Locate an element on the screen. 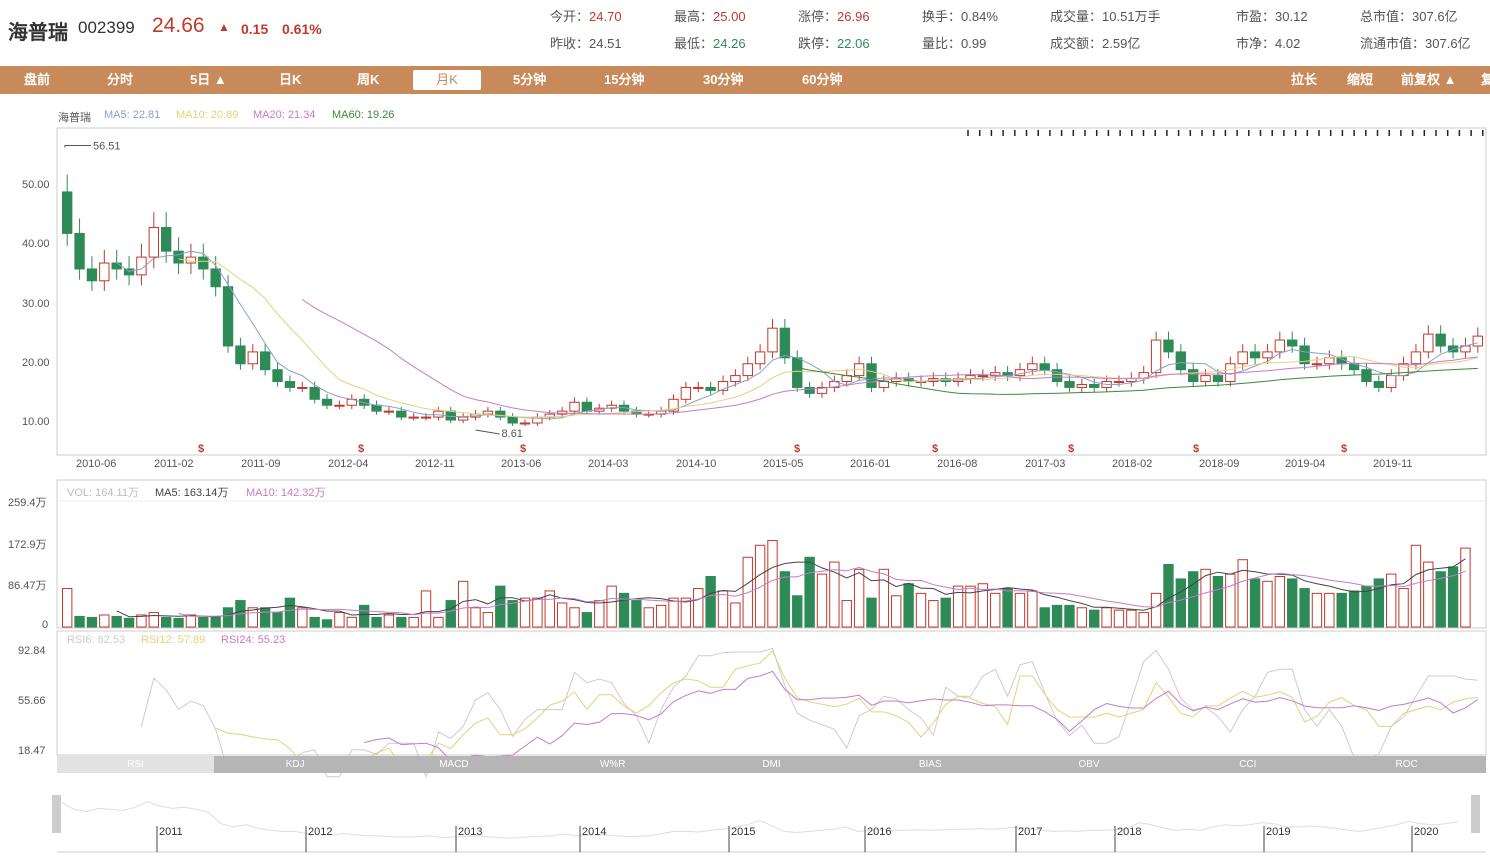 The height and width of the screenshot is (861, 1490). kline-x-tick: 2018-02 is located at coordinates (1132, 464).